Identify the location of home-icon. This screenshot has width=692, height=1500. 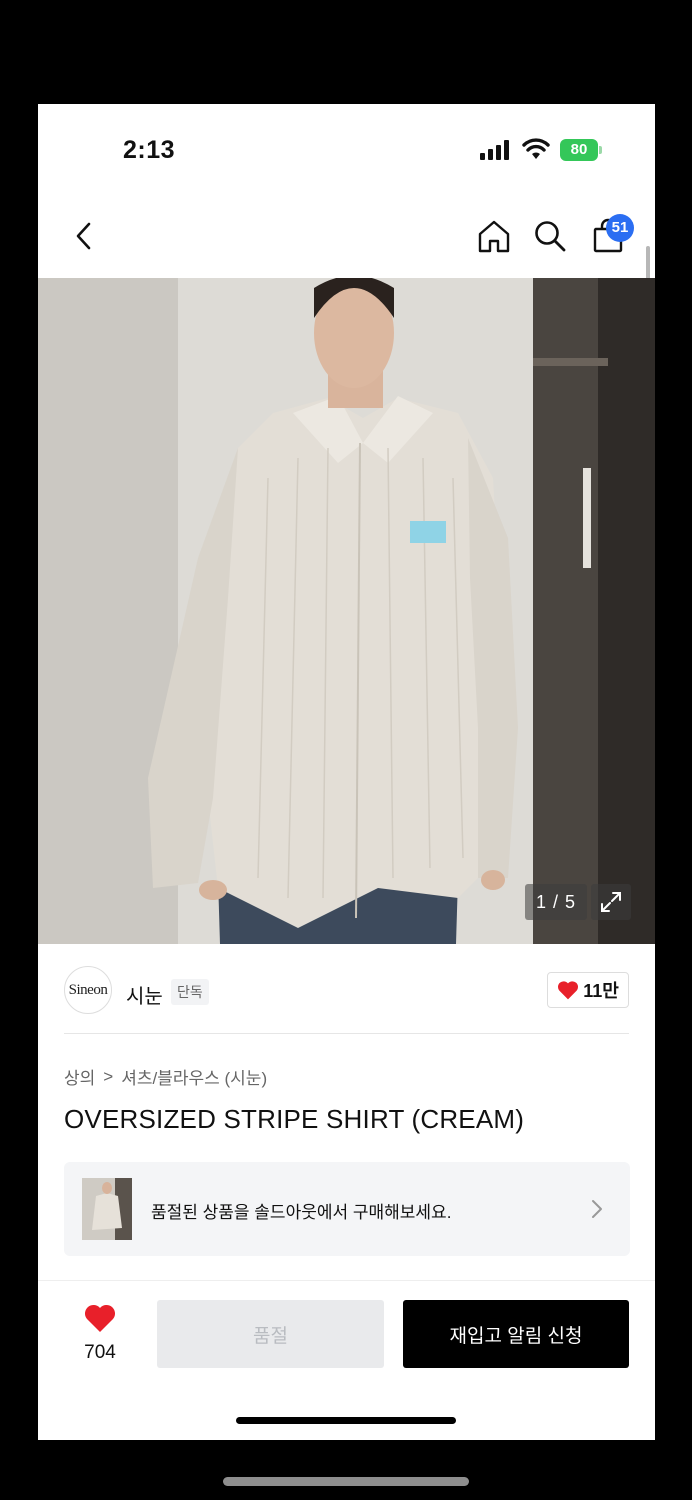
(494, 236).